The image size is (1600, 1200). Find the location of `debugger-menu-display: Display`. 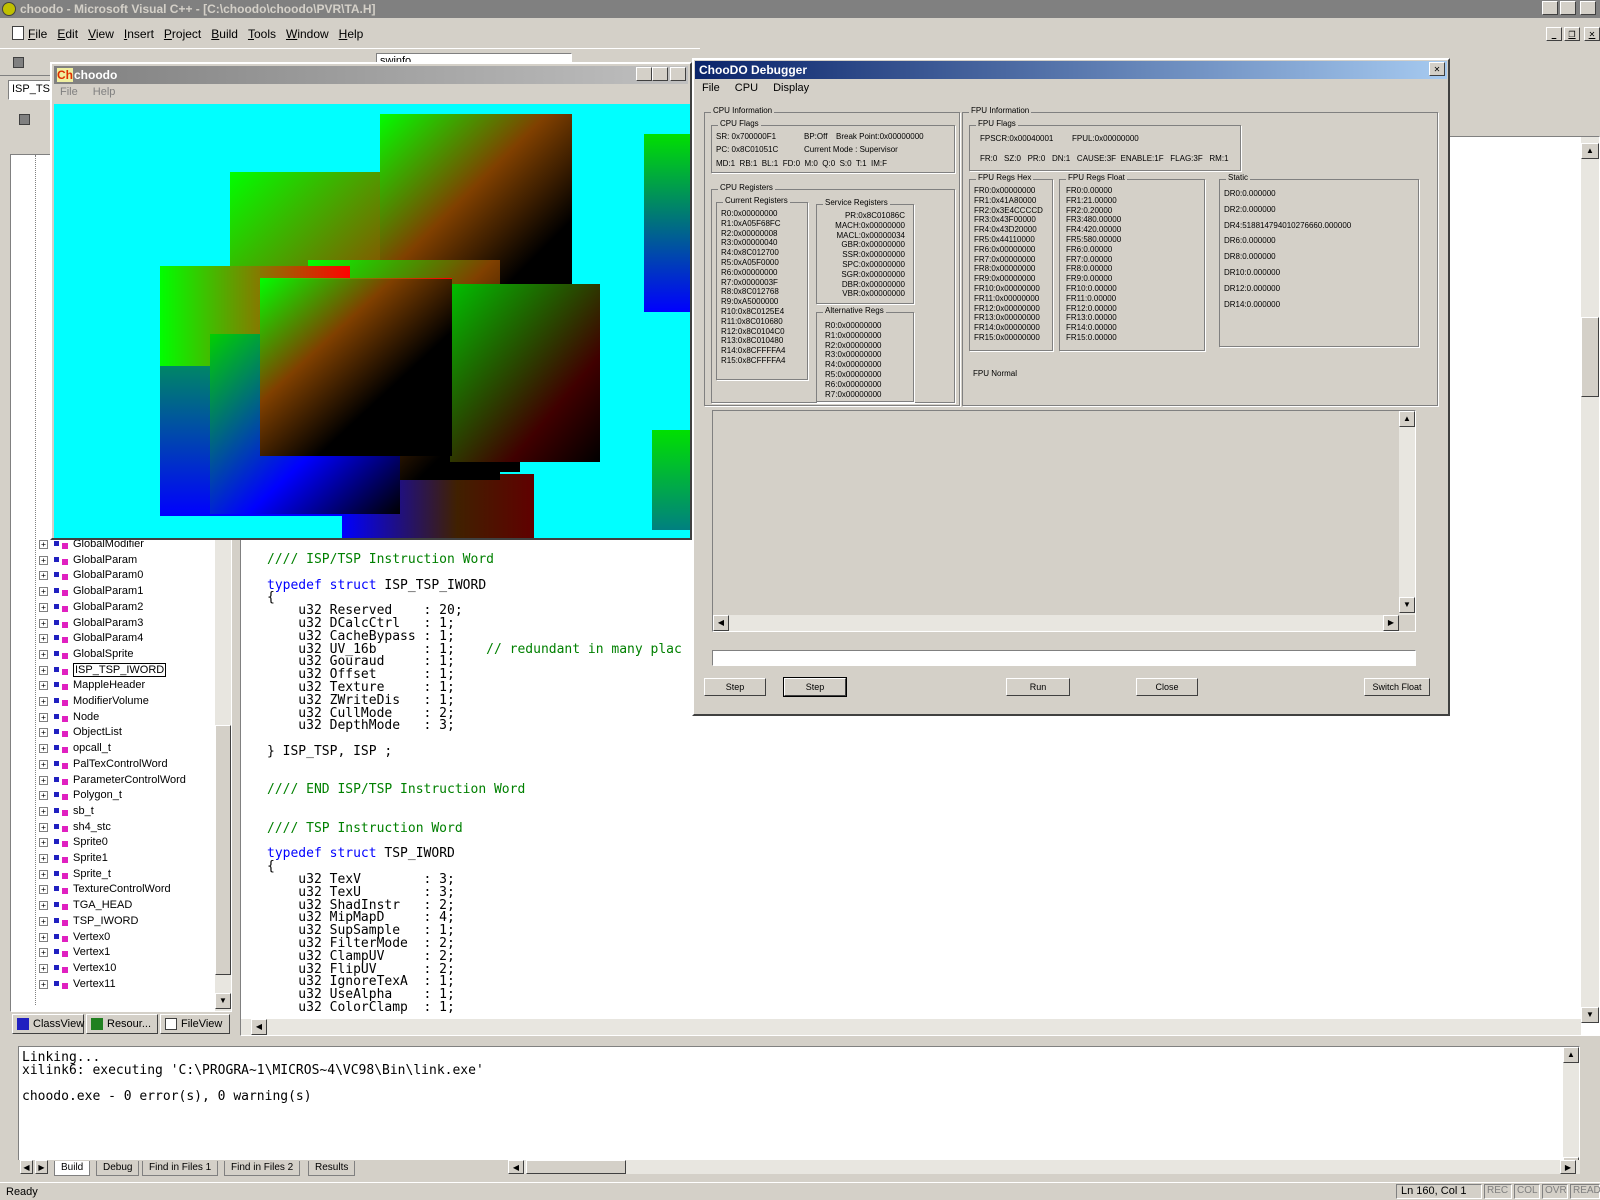

debugger-menu-display: Display is located at coordinates (791, 88).